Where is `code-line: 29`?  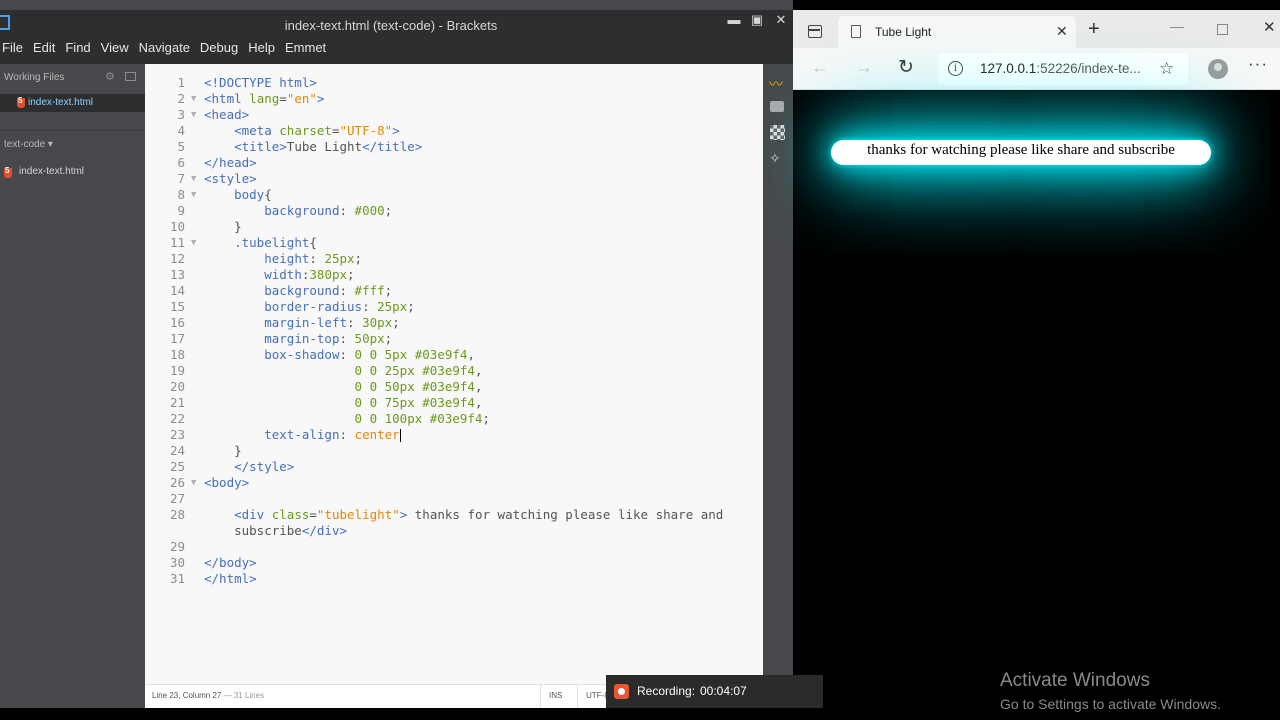
code-line: 29 is located at coordinates (454, 547).